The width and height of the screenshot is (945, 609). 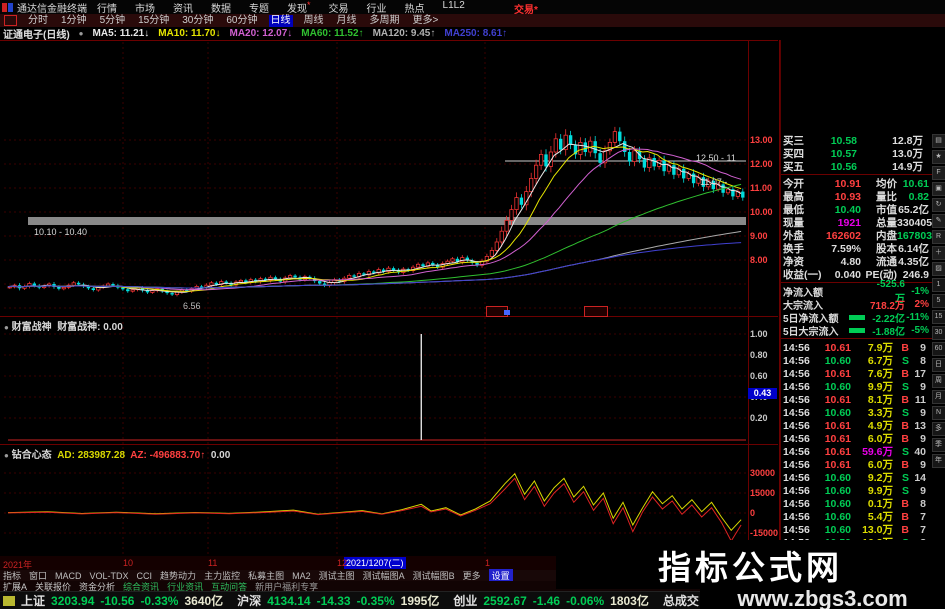 I want to click on quote-cell: 10.93, so click(x=847, y=196).